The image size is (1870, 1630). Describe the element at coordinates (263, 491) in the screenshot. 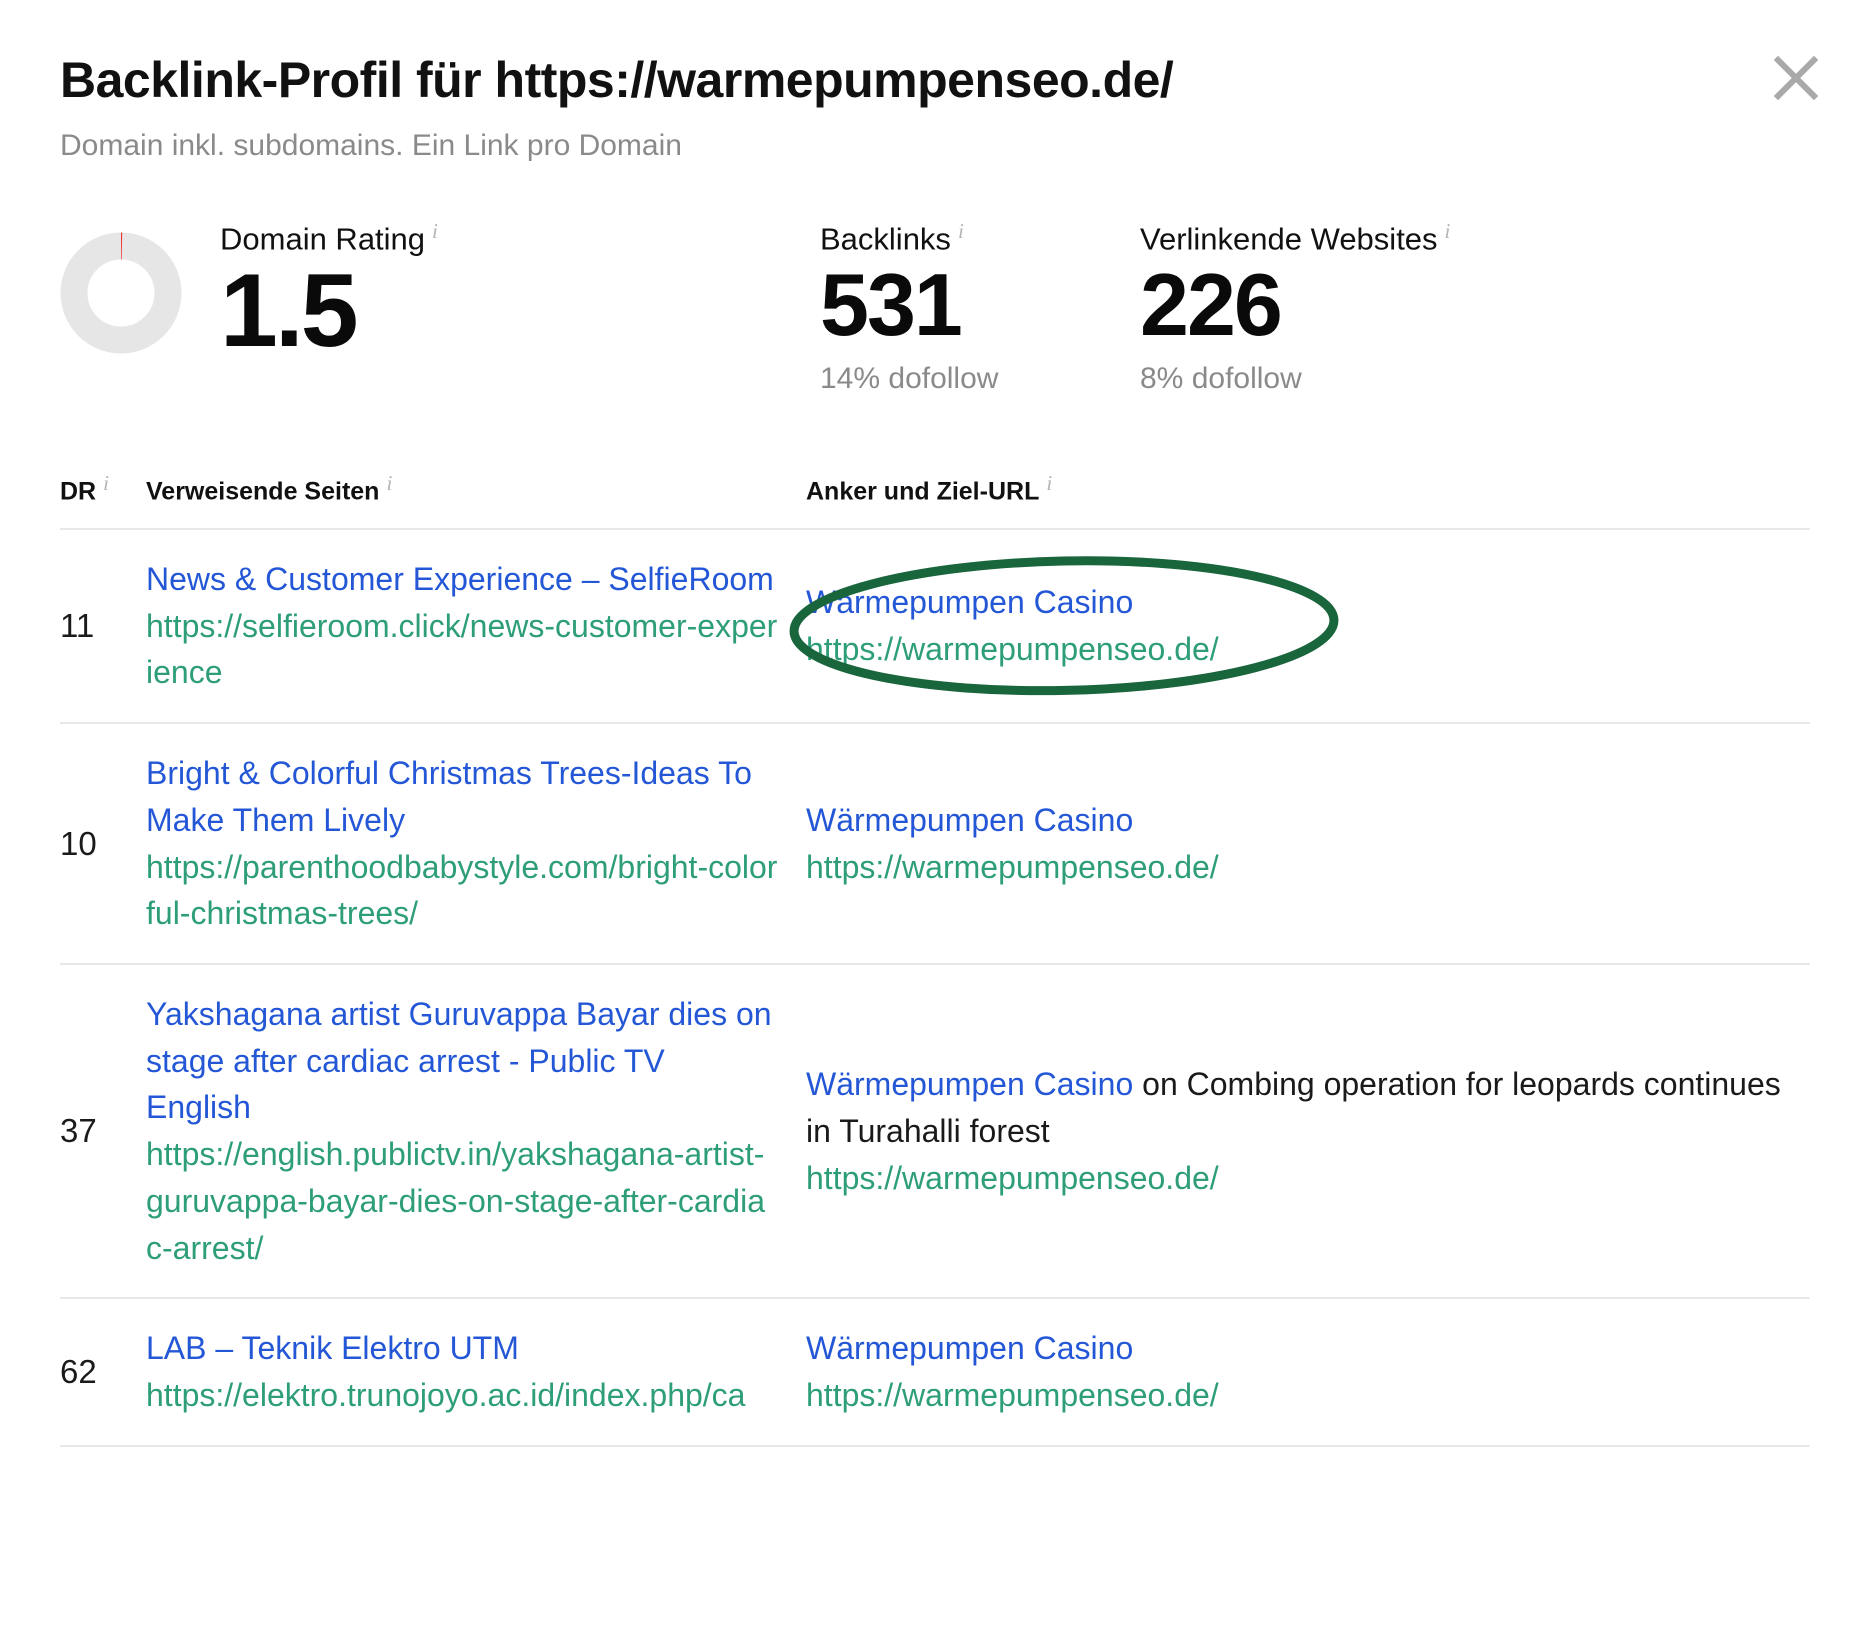

I see `column-header-referring-pages-text: Verweisende Seiten` at that location.